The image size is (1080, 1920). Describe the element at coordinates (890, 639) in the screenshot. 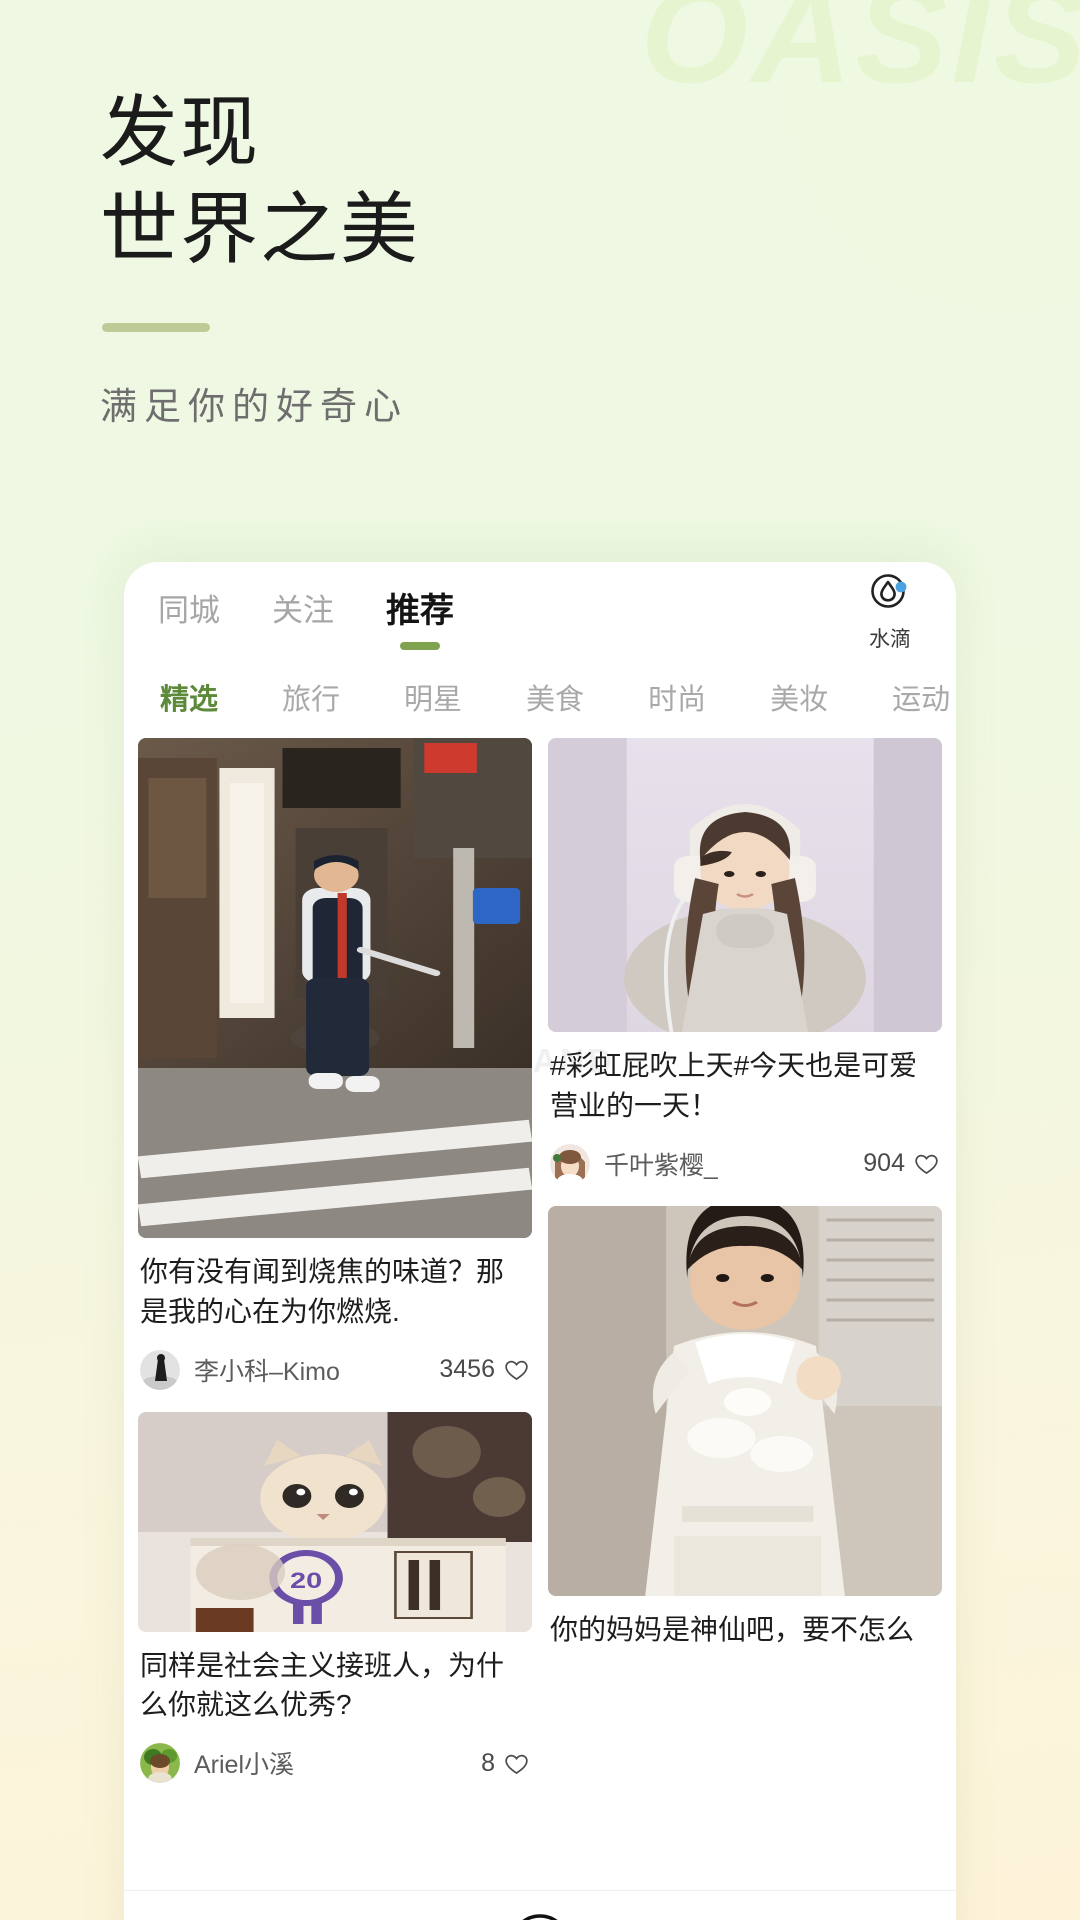

I see `water-drop-label: 水滴` at that location.